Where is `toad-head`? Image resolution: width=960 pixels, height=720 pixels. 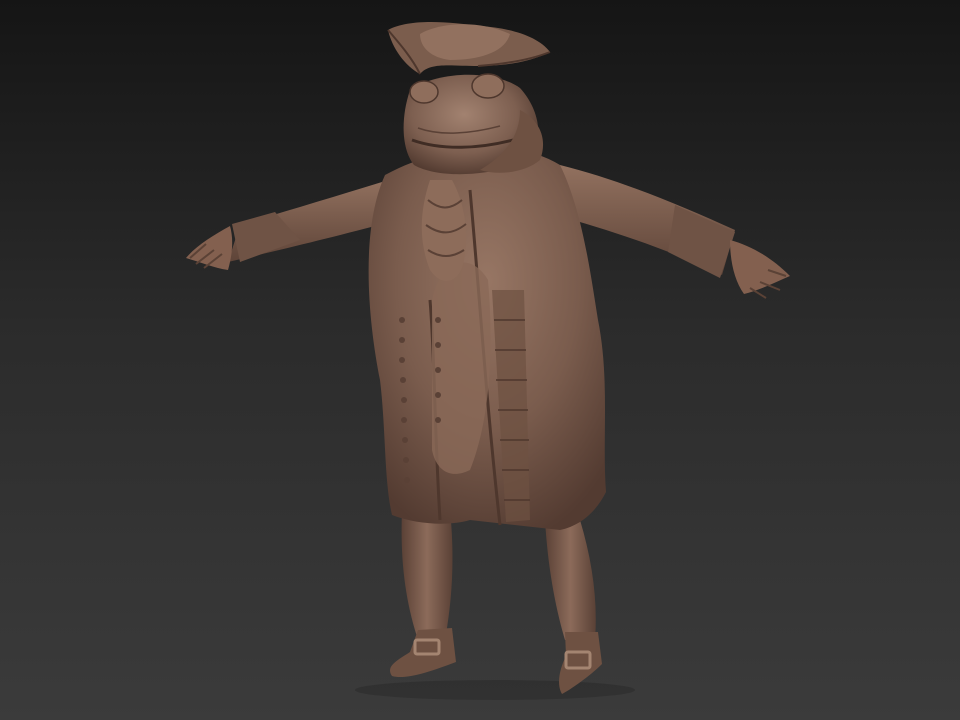 toad-head is located at coordinates (473, 124).